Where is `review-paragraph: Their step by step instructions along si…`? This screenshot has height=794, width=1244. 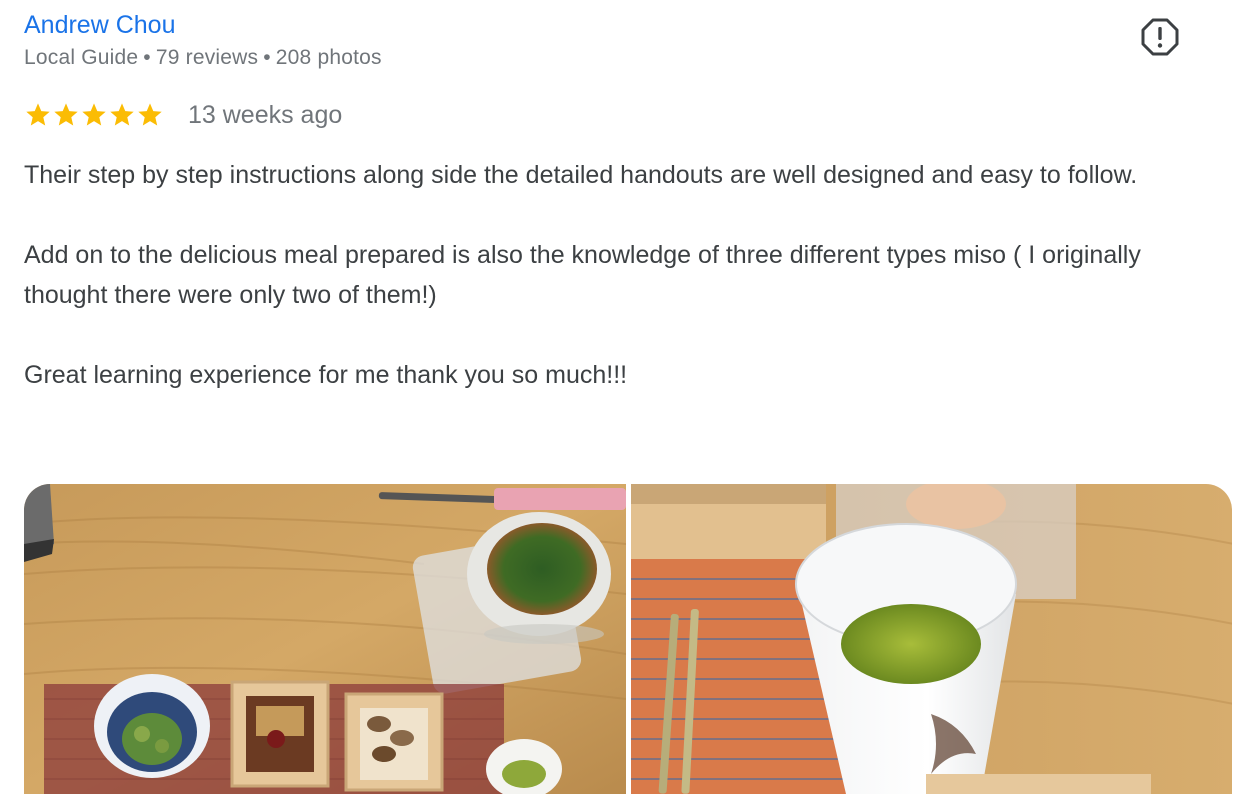
review-paragraph: Their step by step instructions along si… is located at coordinates (581, 175).